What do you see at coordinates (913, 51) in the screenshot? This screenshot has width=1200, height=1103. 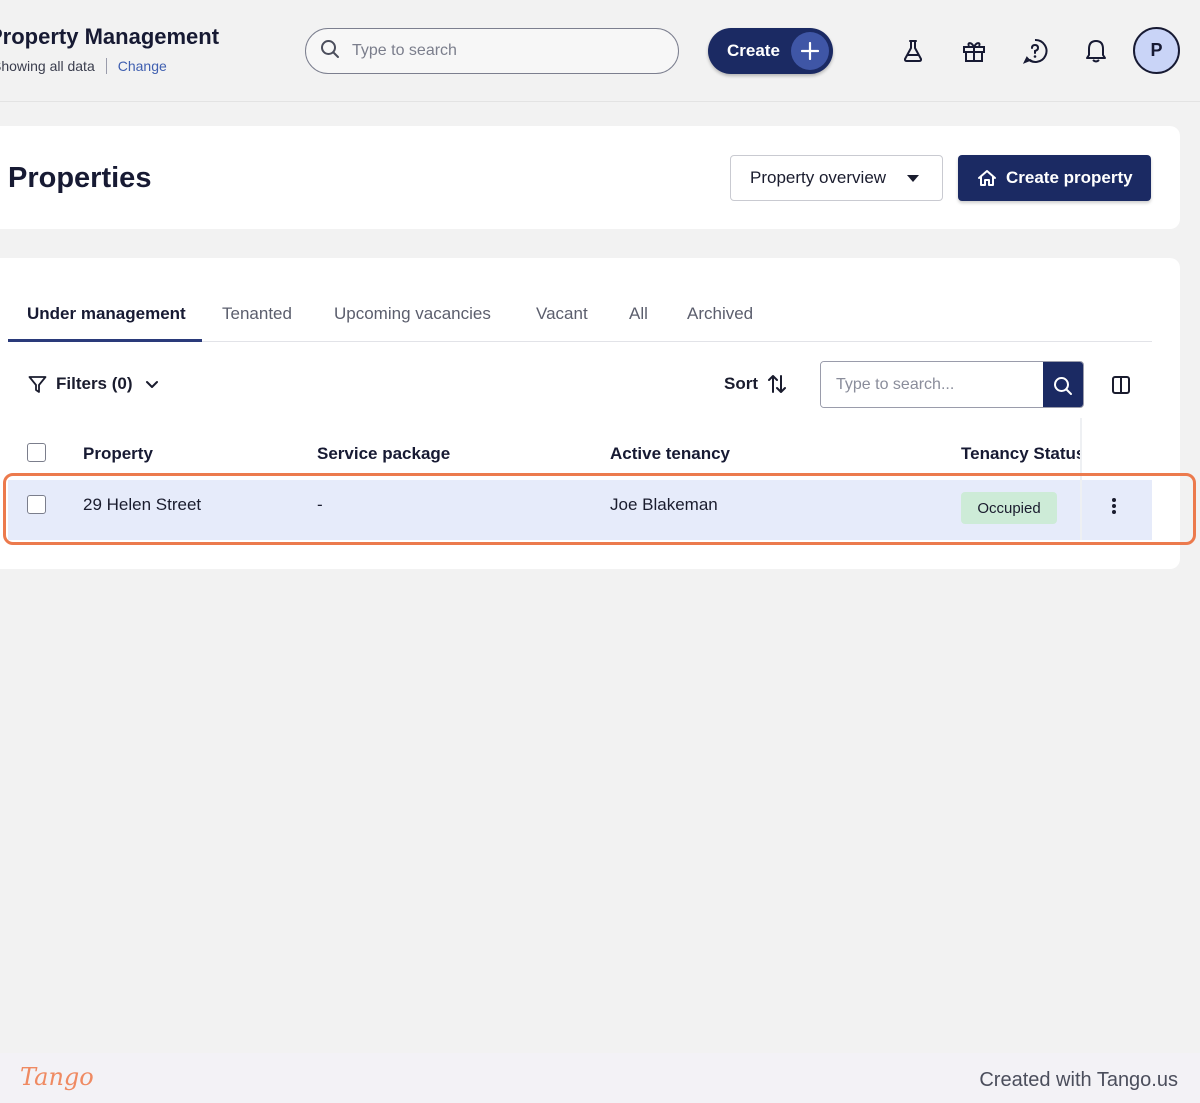 I see `flask-icon` at bounding box center [913, 51].